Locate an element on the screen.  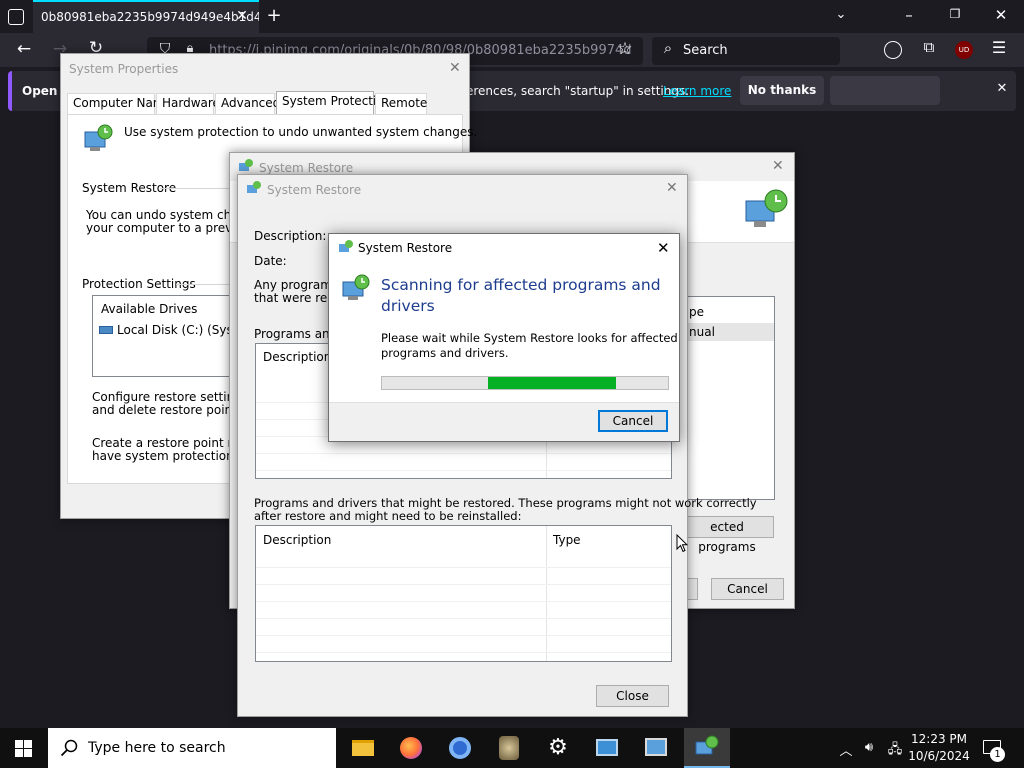
close-button: Close is located at coordinates (632, 696).